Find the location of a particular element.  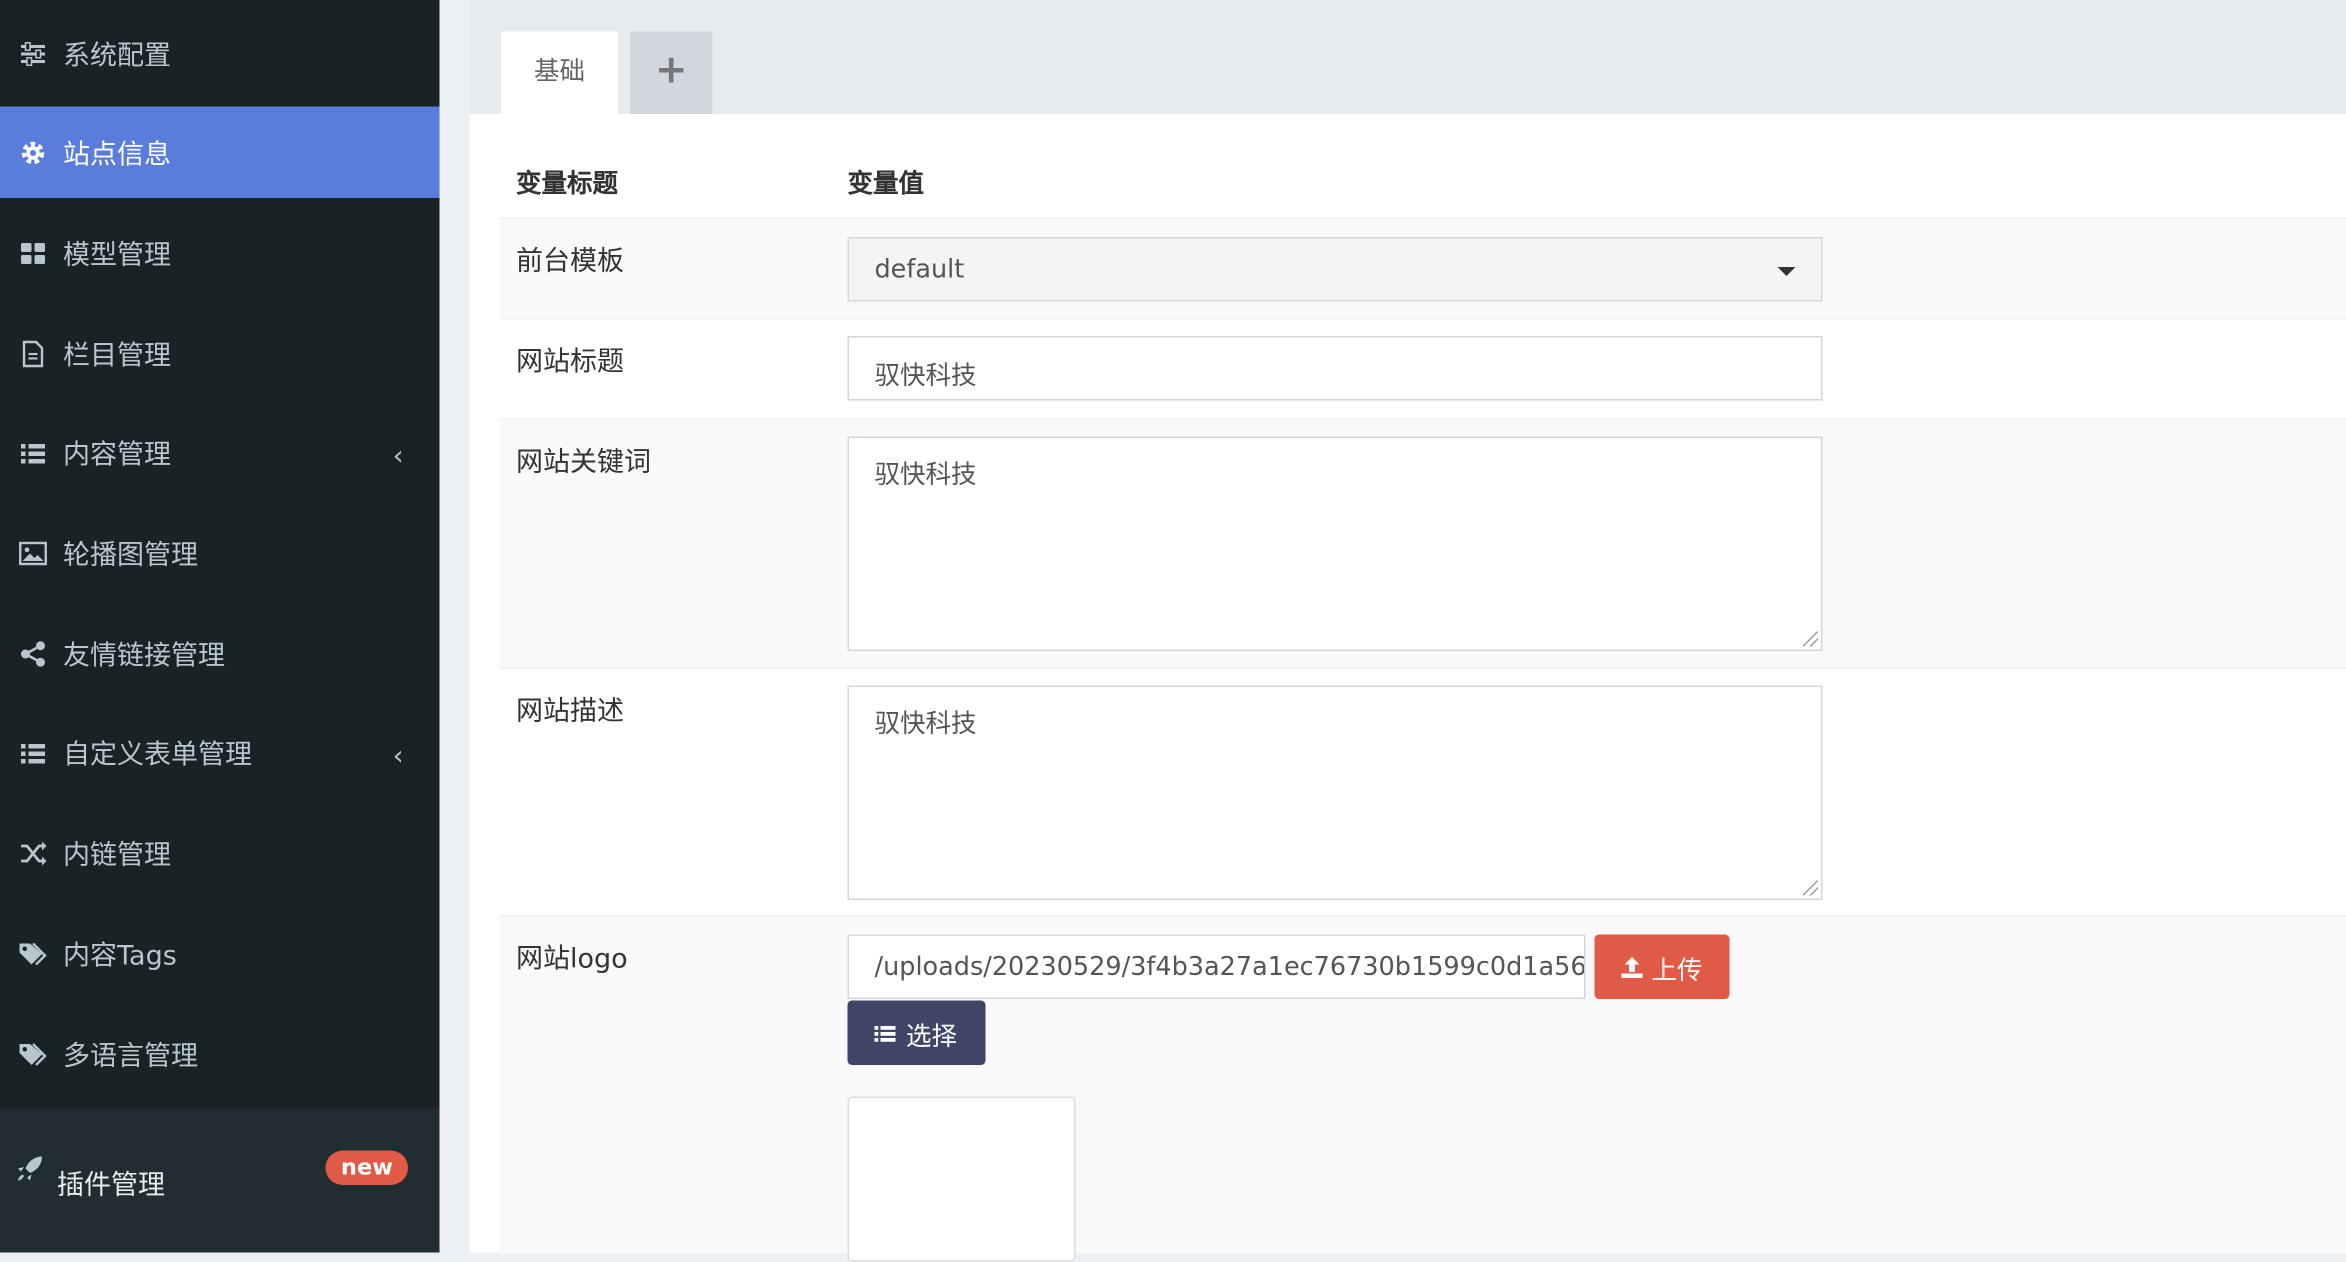

keywords-textarea: 驭快科技 is located at coordinates (1335, 544).